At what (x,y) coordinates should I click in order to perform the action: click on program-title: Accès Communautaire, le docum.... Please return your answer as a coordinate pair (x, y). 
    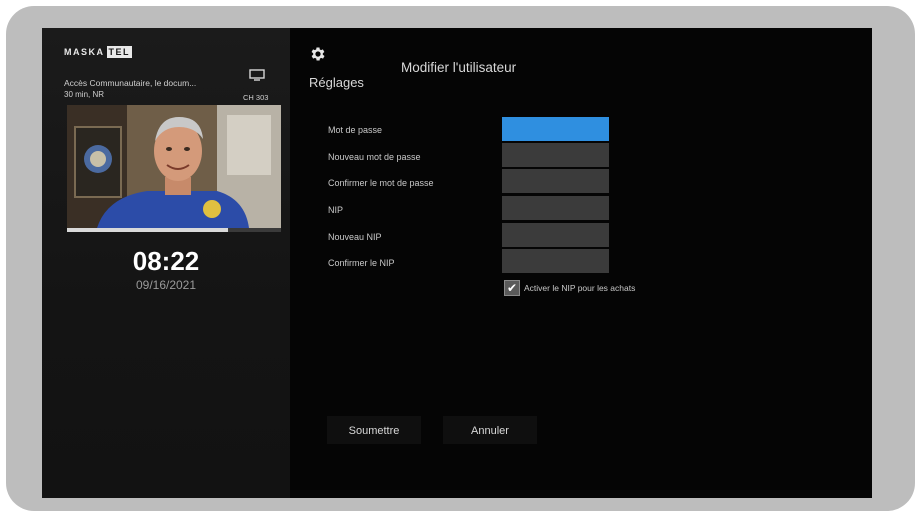
    Looking at the image, I should click on (130, 83).